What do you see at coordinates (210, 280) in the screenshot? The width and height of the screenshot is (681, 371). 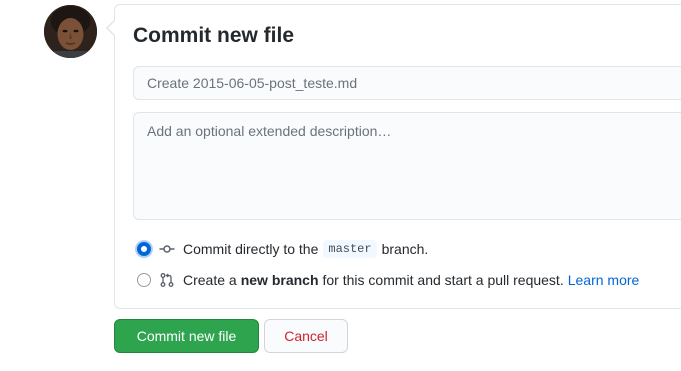 I see `new-branch-text: Create a` at bounding box center [210, 280].